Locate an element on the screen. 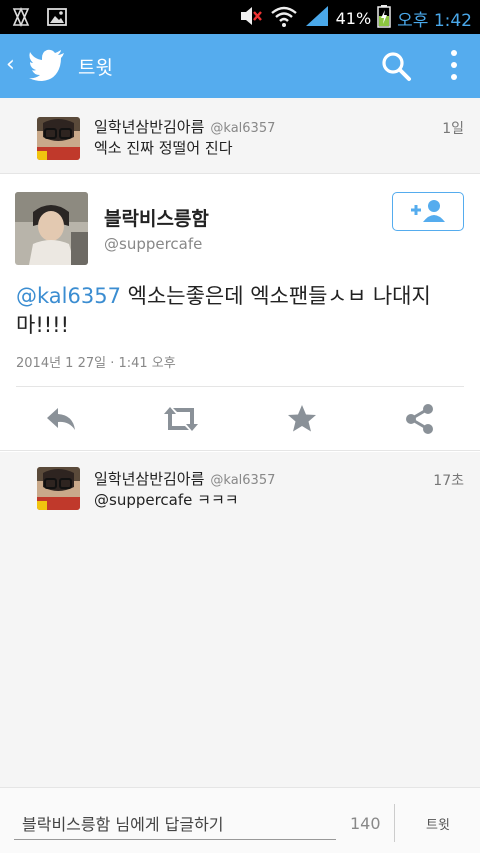 The image size is (480, 853). reply-text: @suppercafe ㅋㅋㅋ is located at coordinates (166, 500).